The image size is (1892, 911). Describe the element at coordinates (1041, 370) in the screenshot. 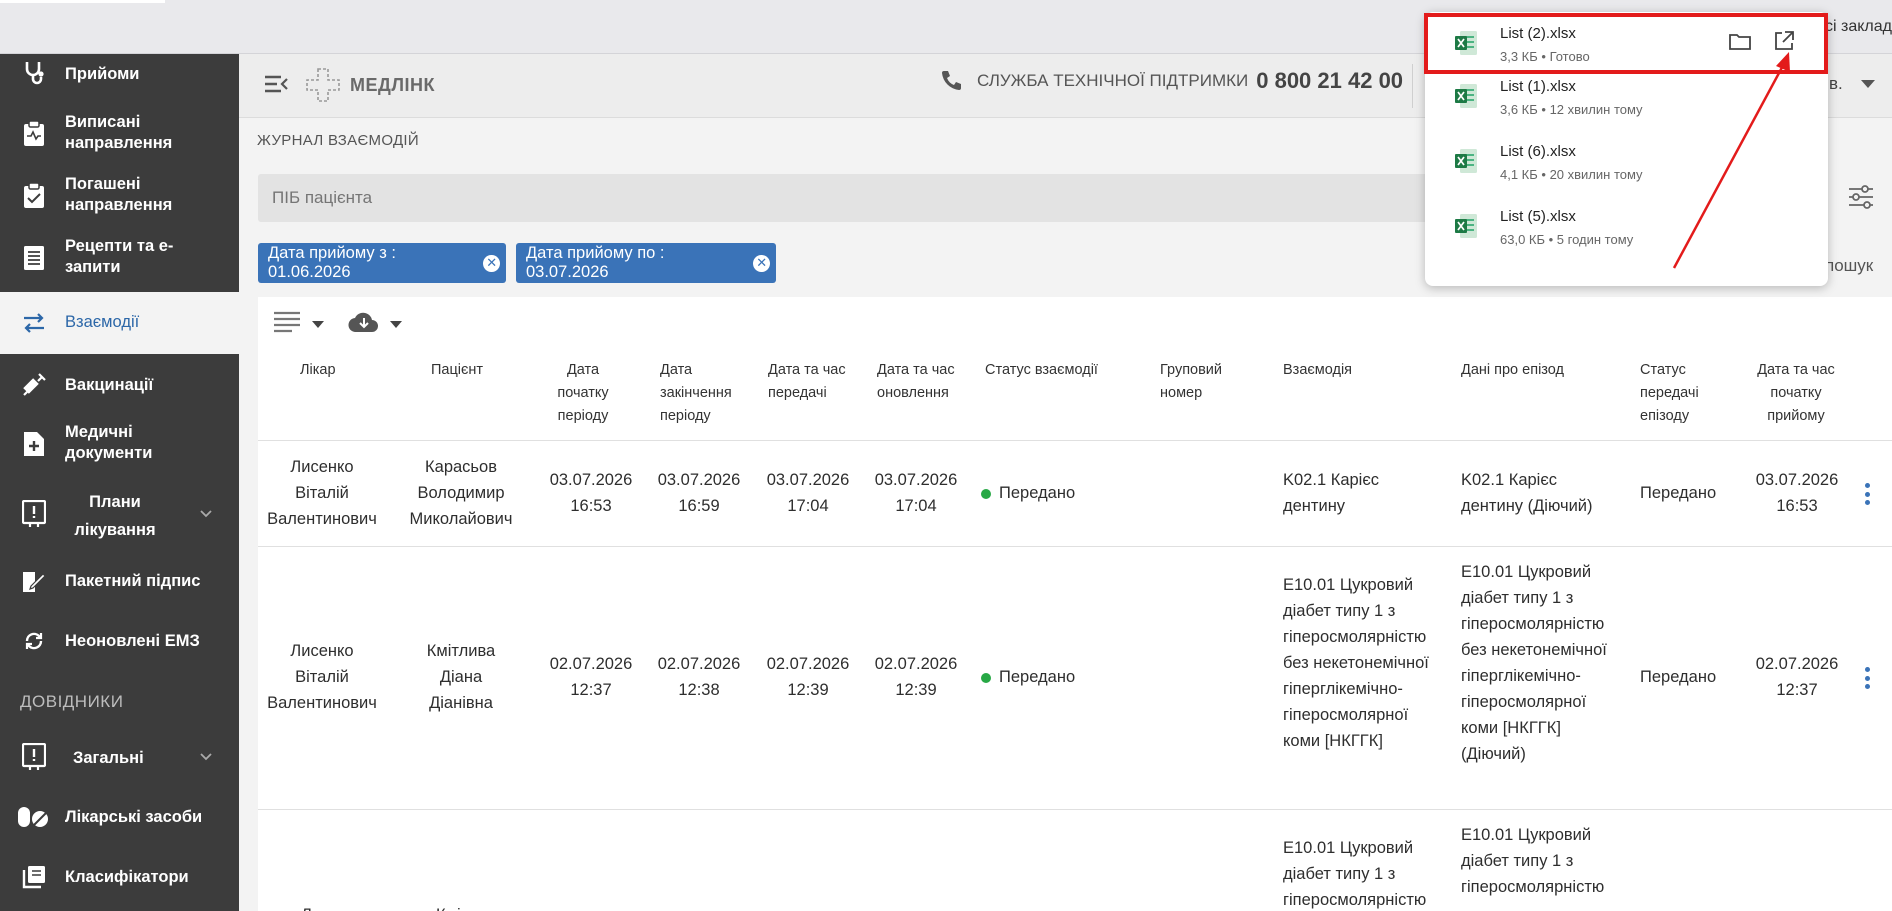

I see `column-header-status: Статус взаємодії` at that location.